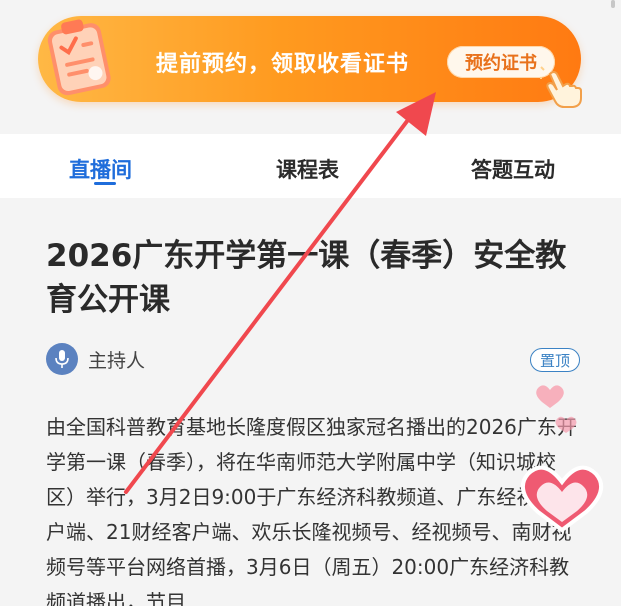  Describe the element at coordinates (513, 169) in the screenshot. I see `tab-quiz-interaction: 答题互动` at that location.